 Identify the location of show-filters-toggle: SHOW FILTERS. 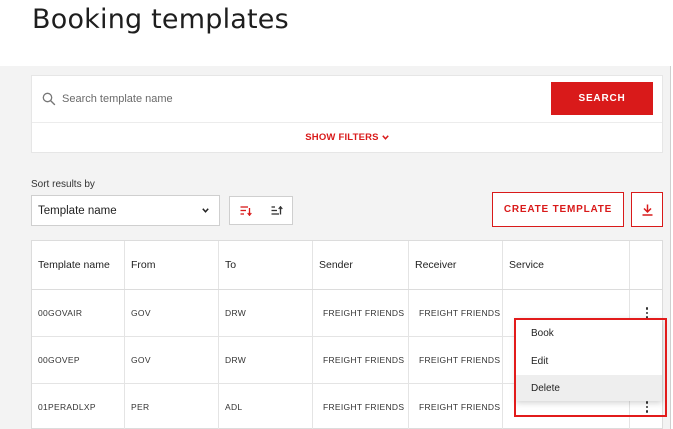
(347, 137).